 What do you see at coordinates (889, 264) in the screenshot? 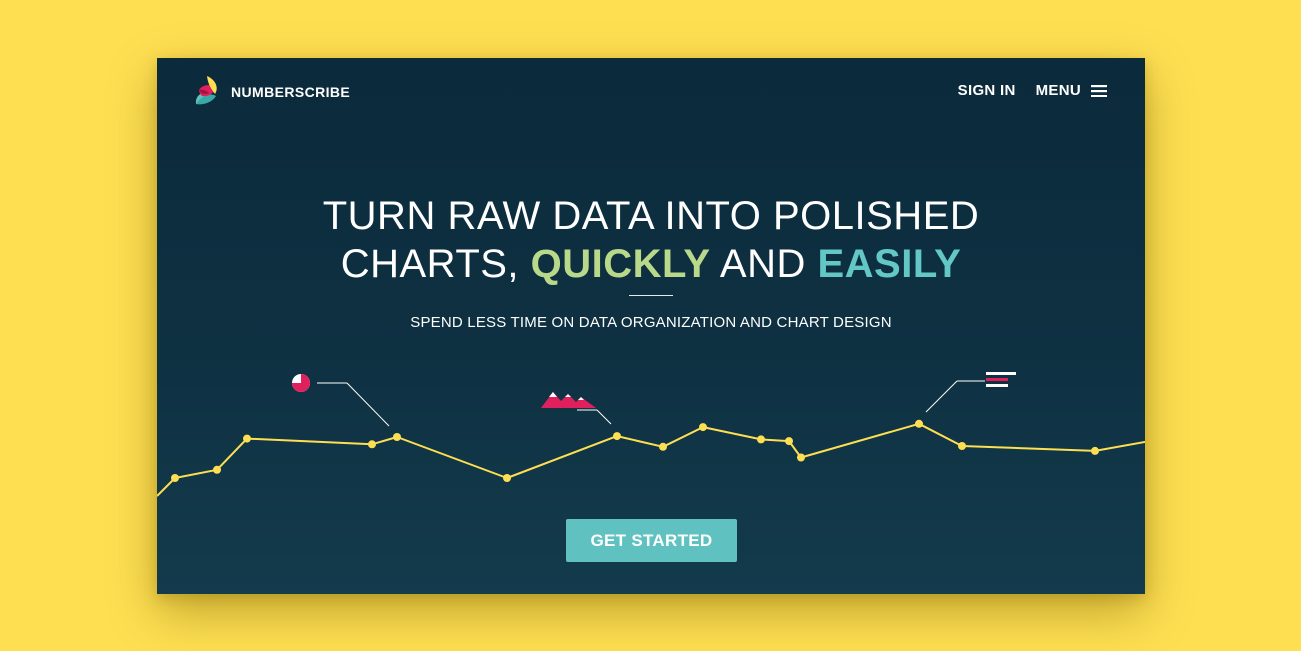
I see `headline-highlight-easily: EASILY` at bounding box center [889, 264].